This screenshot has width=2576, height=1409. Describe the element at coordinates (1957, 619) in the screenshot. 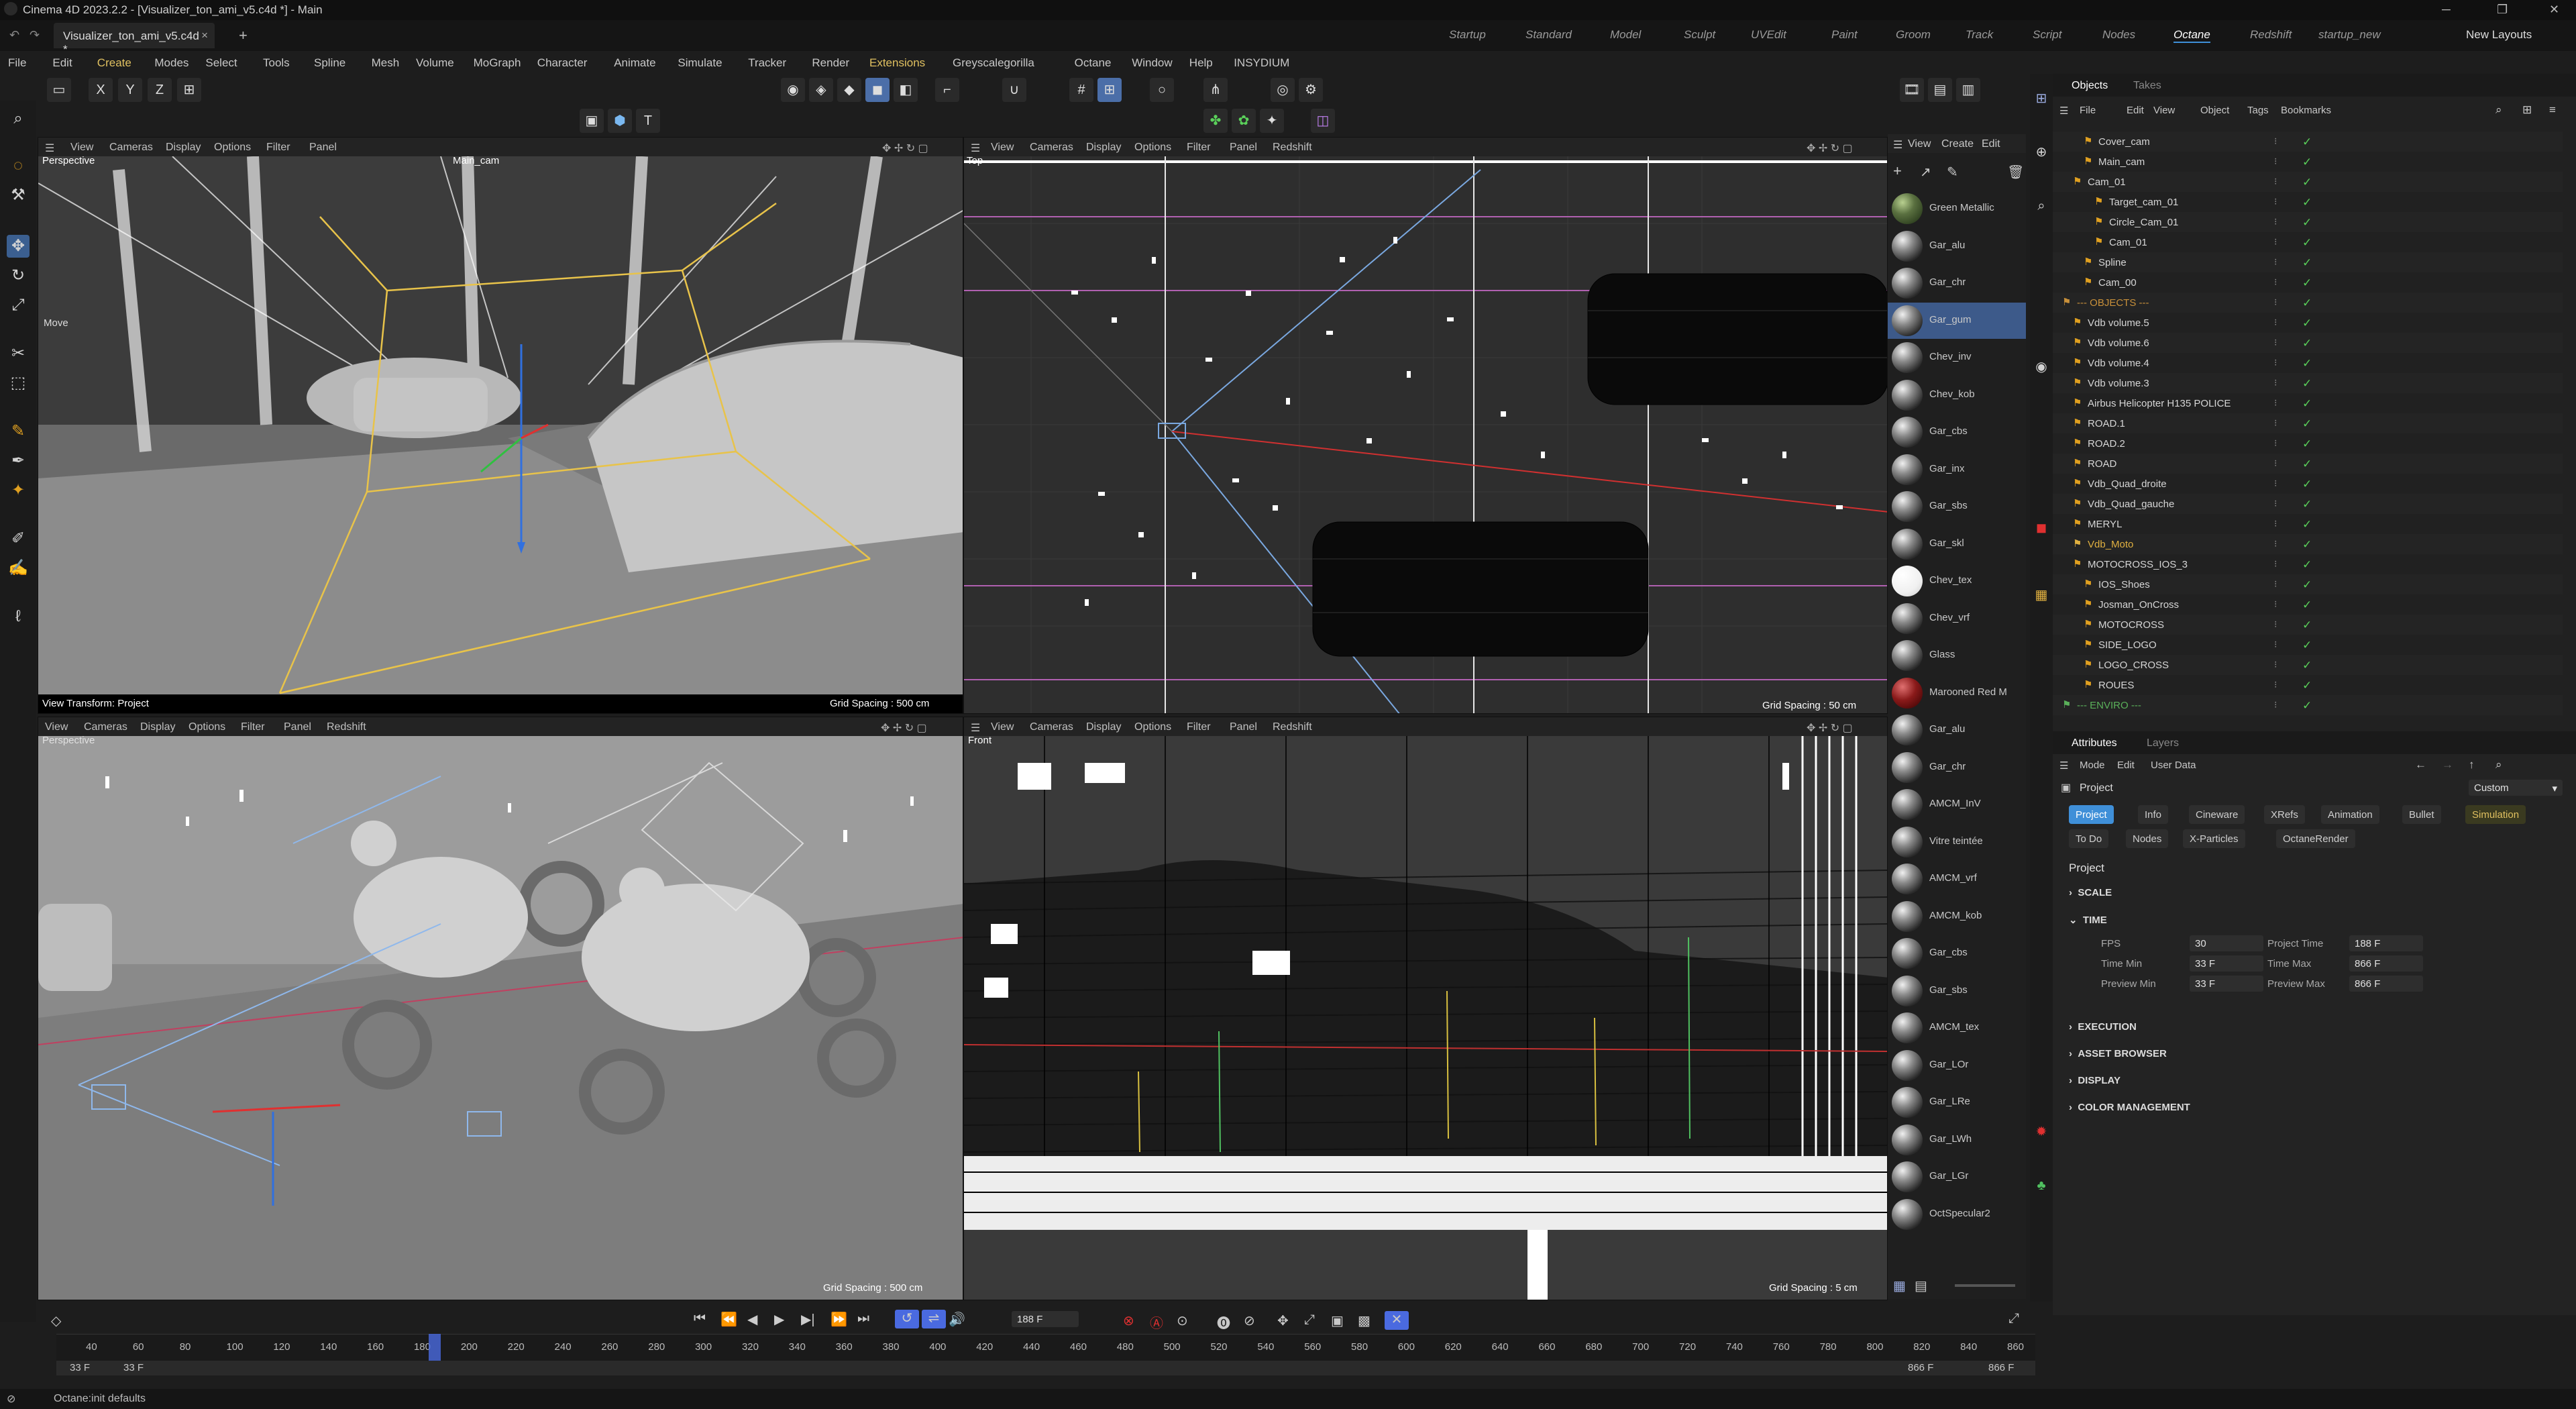

I see `material-item: Chev_vrf` at that location.